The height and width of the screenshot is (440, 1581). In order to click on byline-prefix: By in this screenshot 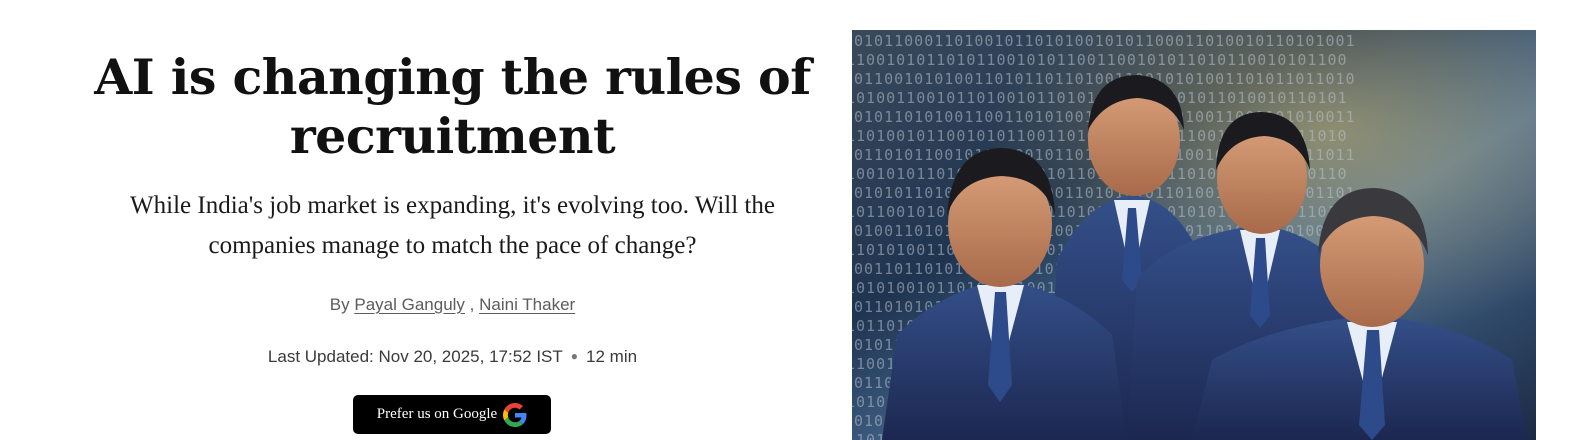, I will do `click(339, 304)`.